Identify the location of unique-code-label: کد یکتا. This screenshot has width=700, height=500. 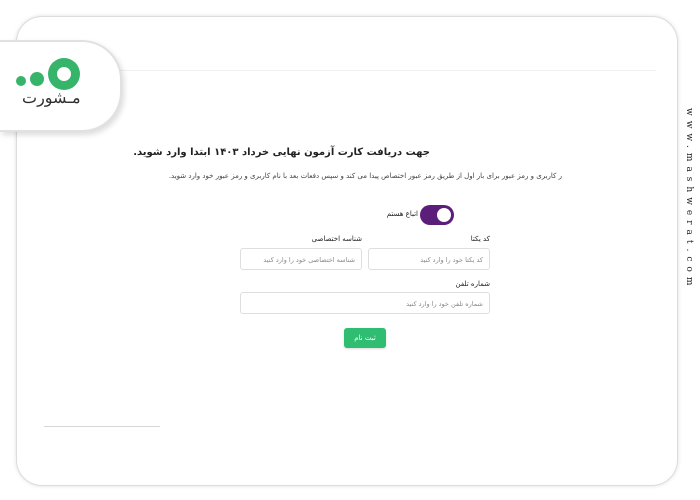
(480, 239).